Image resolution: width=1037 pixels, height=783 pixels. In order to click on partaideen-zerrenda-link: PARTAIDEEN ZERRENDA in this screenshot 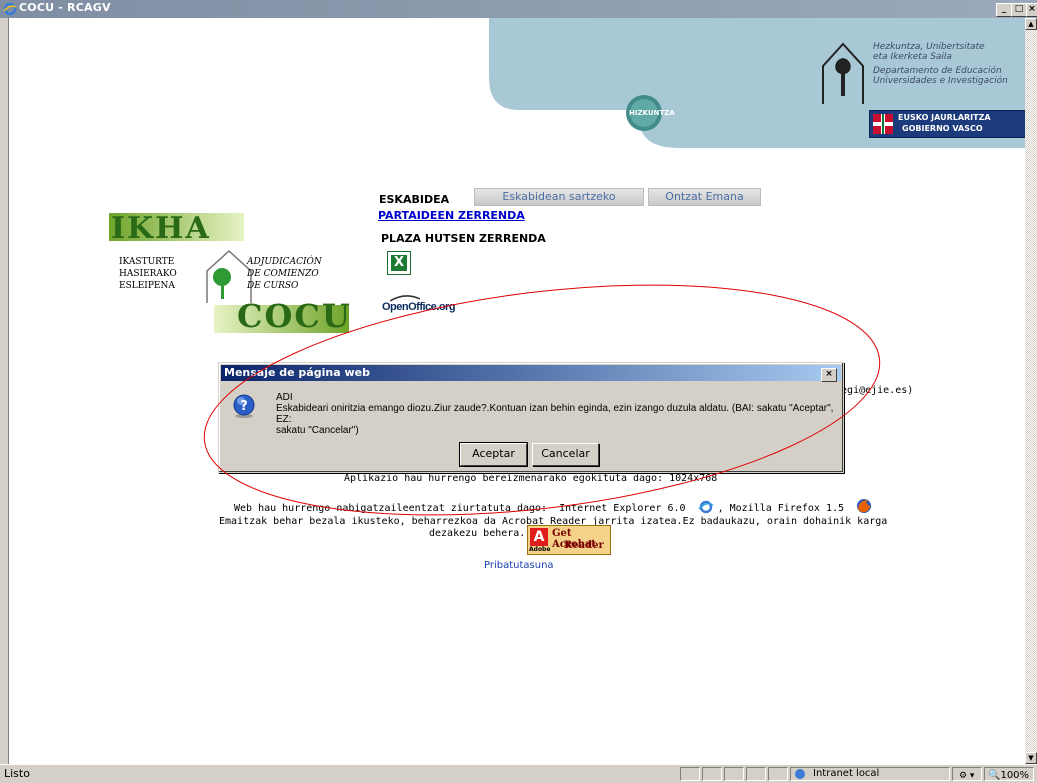, I will do `click(451, 215)`.